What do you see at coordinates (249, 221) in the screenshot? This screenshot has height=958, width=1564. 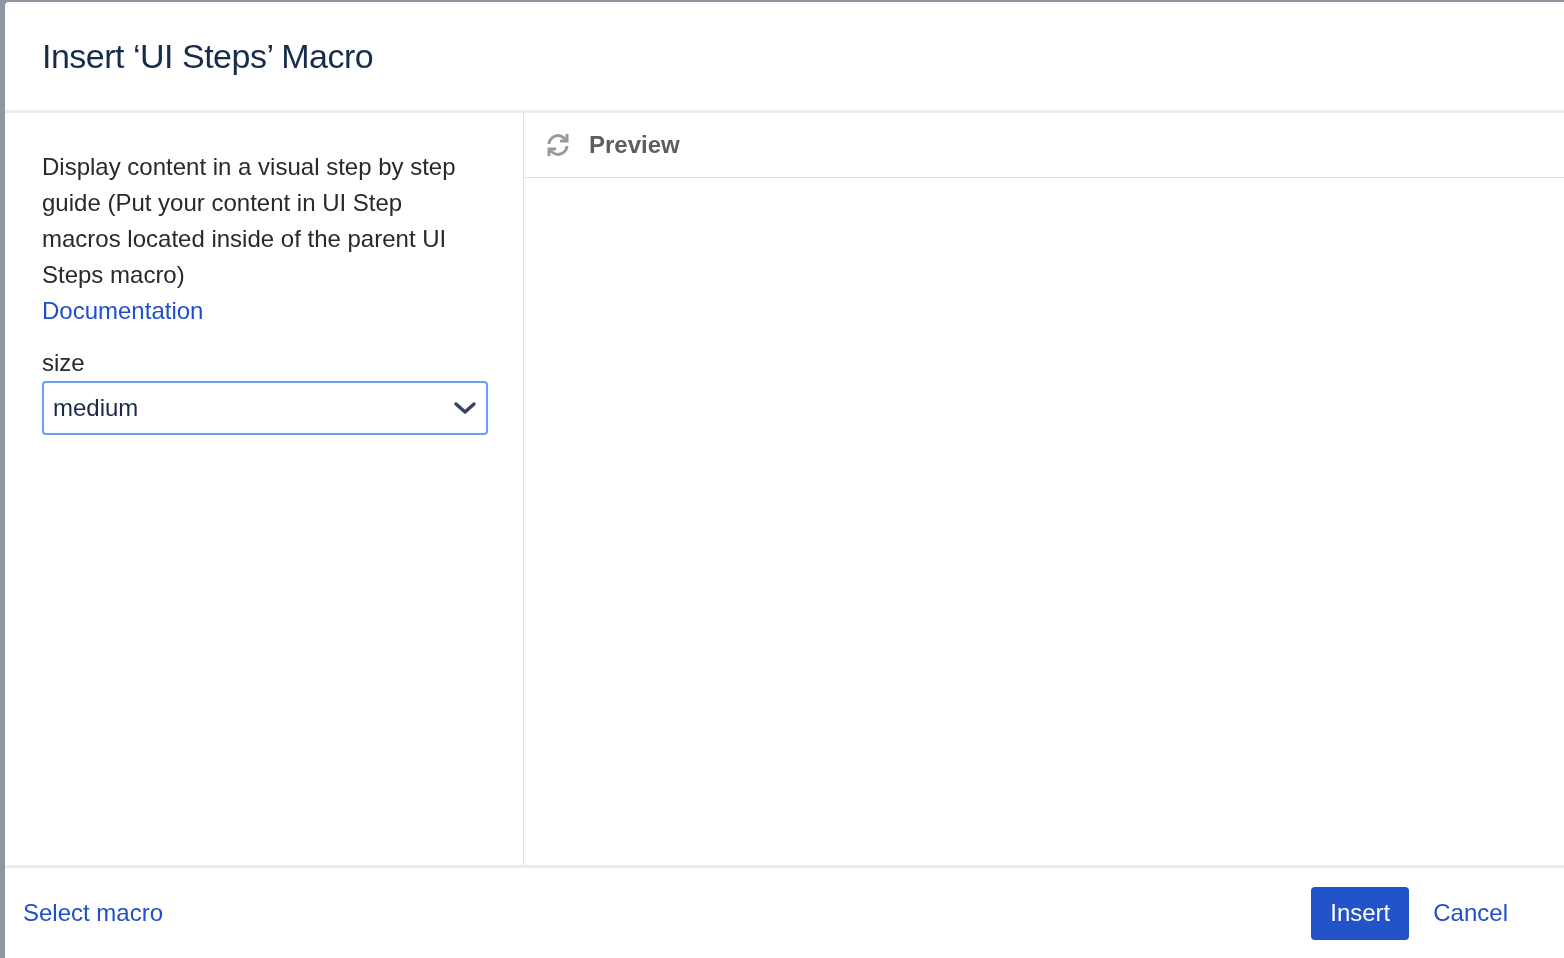 I see `macro-description: Display content in a visual step by step guide (Put your content in UI Step macros located inside of the parent UI Steps macro)` at bounding box center [249, 221].